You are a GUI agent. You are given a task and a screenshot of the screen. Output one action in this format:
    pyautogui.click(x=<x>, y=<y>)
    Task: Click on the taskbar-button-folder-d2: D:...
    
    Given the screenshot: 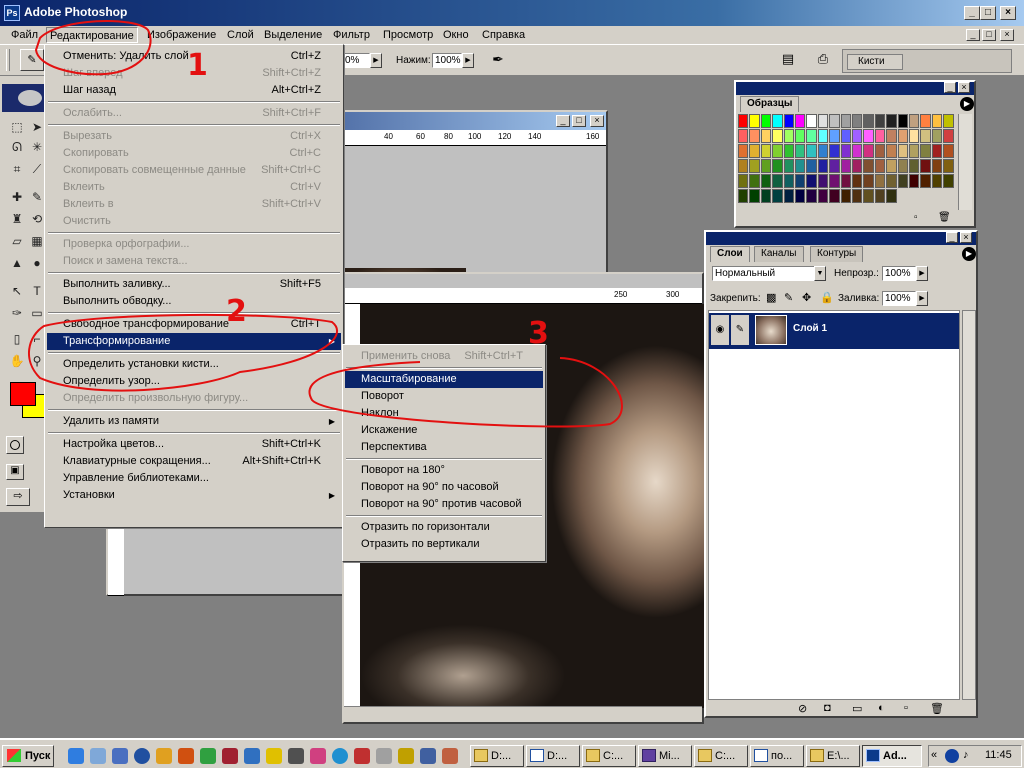 What is the action you would take?
    pyautogui.click(x=553, y=756)
    